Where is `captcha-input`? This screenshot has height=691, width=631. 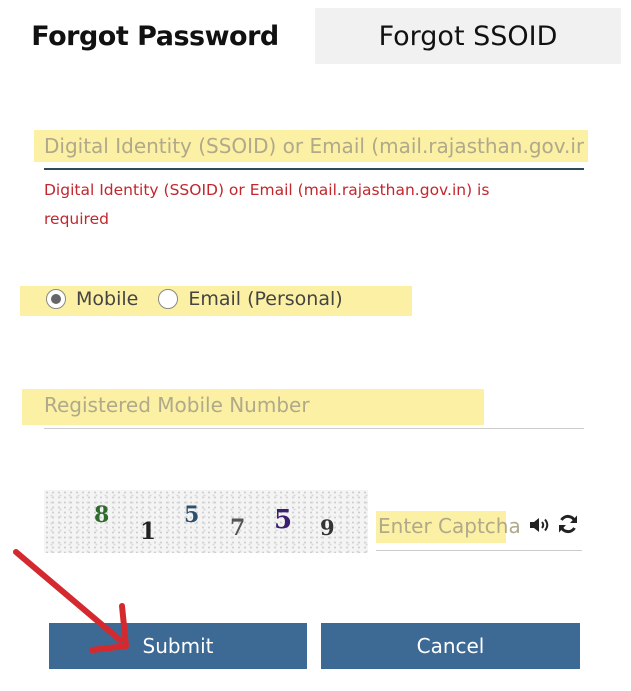 captcha-input is located at coordinates (453, 526).